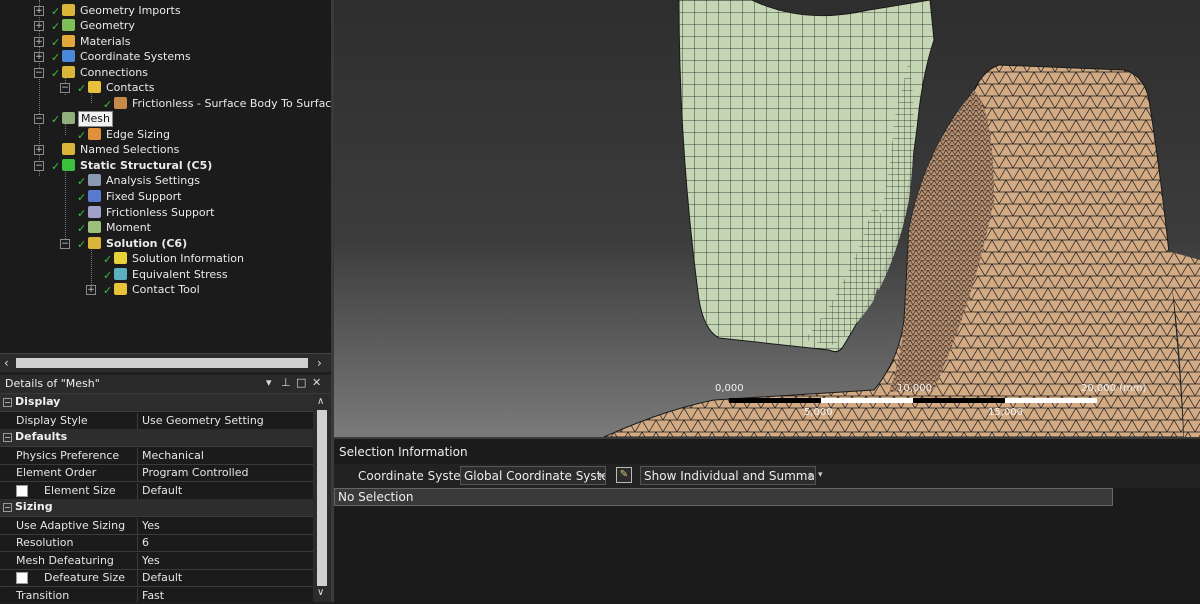 This screenshot has height=604, width=1200. Describe the element at coordinates (108, 290) in the screenshot. I see `check-icon: ✓` at that location.